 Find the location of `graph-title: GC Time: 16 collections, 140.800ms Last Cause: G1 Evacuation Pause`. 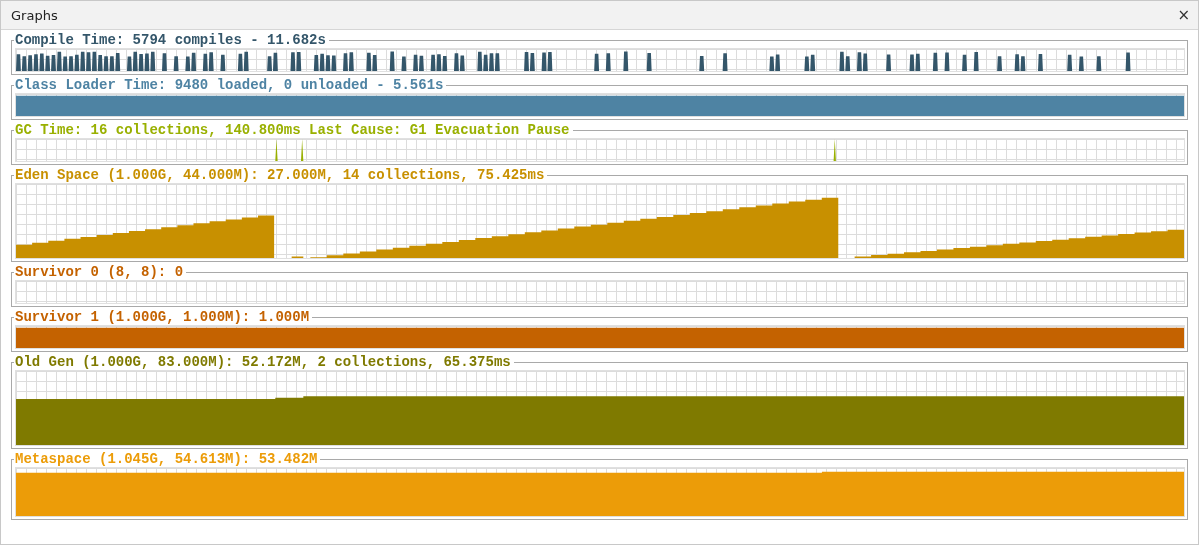

graph-title: GC Time: 16 collections, 140.800ms Last Cause: G1 Evacuation Pause is located at coordinates (292, 130).